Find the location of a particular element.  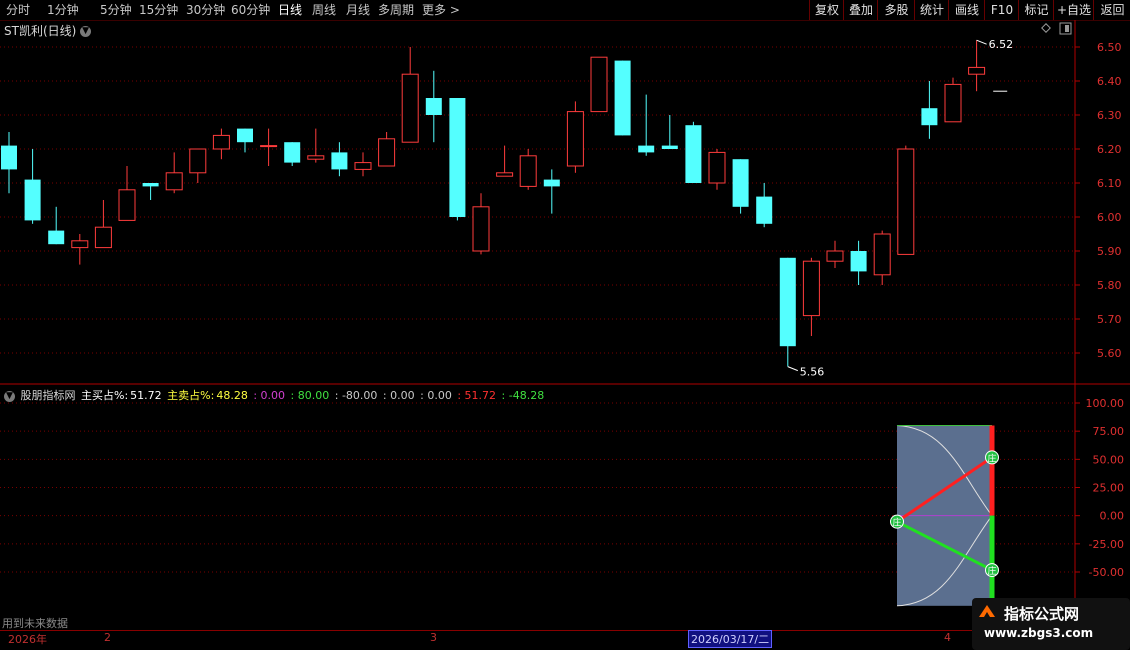

max-pointer is located at coordinates (981, 42).